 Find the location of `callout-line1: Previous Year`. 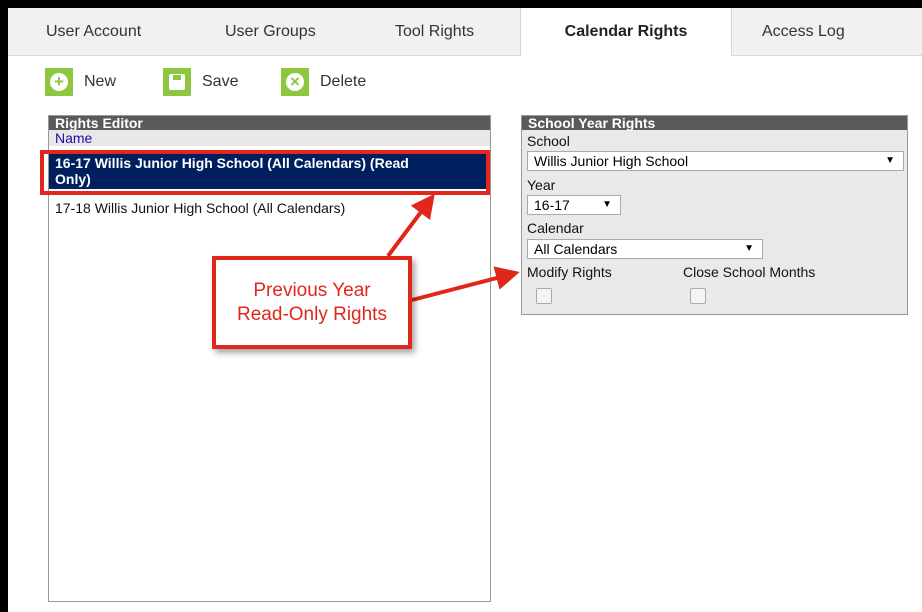

callout-line1: Previous Year is located at coordinates (312, 290).